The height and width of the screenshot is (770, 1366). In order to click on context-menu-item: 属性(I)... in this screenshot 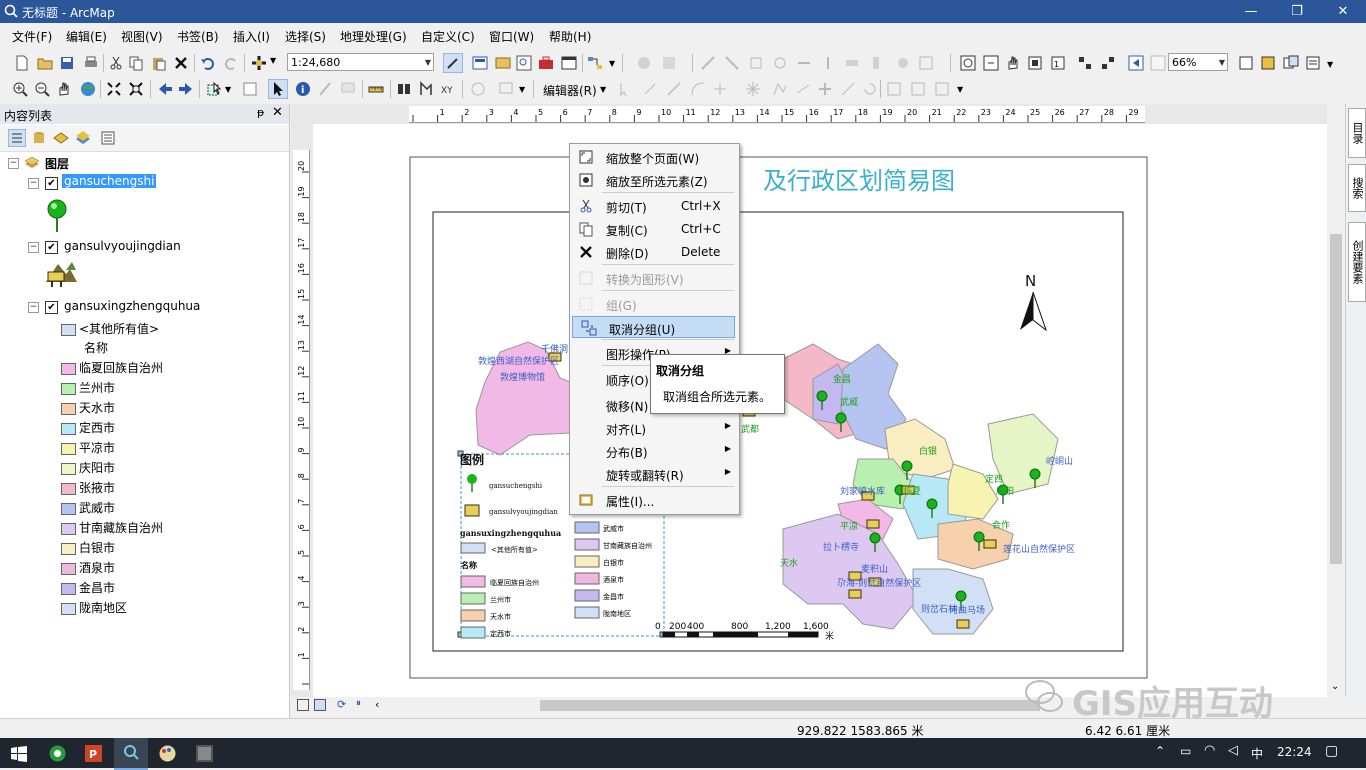, I will do `click(653, 500)`.